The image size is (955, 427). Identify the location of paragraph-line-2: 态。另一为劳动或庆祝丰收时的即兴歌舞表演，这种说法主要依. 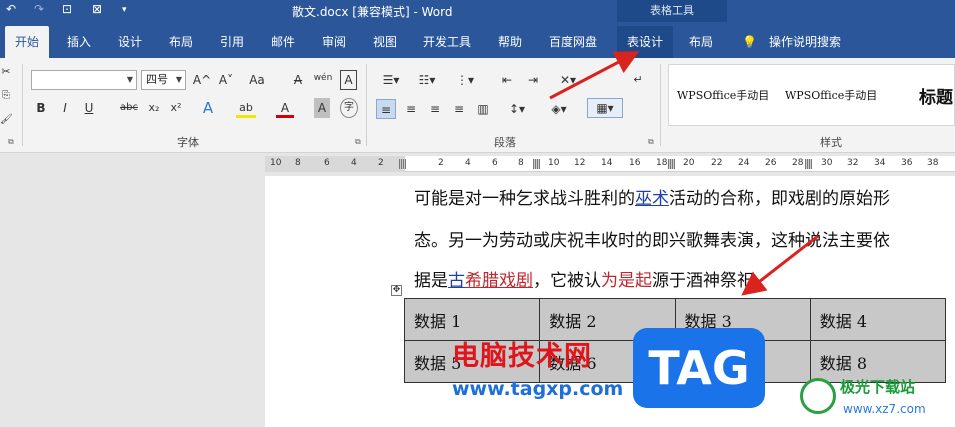
(652, 241).